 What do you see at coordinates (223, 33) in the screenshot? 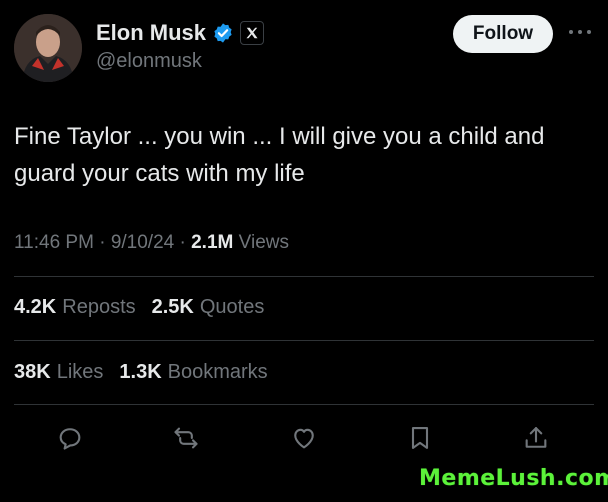
I see `verified-badge-icon` at bounding box center [223, 33].